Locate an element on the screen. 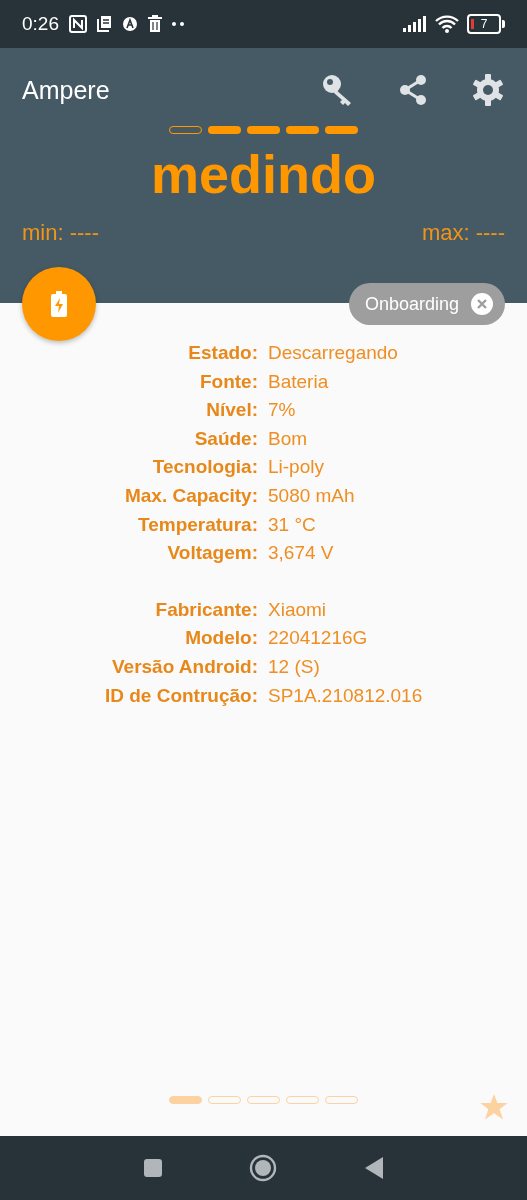  info-label: Estado: is located at coordinates (222, 353).